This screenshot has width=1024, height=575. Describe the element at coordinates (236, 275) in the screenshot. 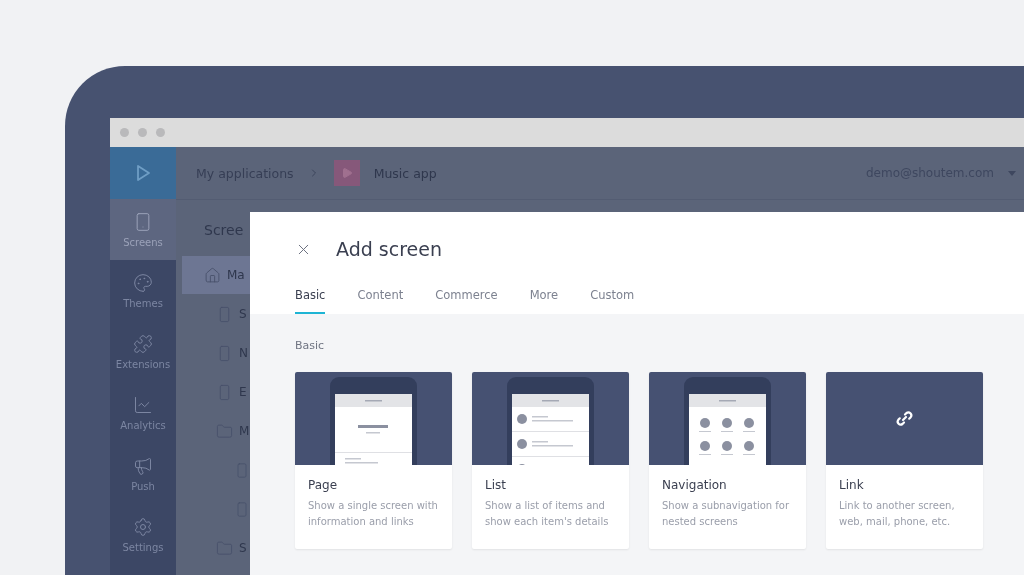

I see `screen-name: Ma` at that location.